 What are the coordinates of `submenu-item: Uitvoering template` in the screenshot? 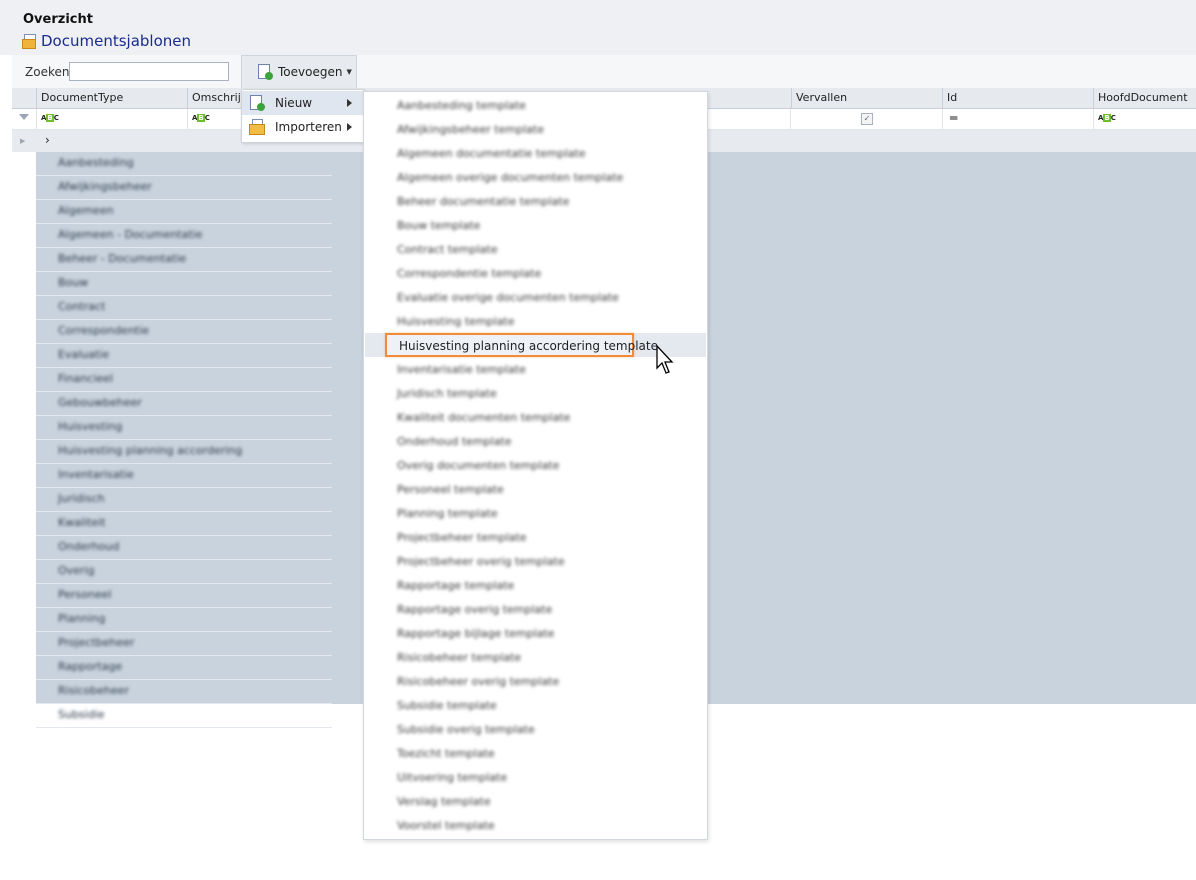 It's located at (452, 777).